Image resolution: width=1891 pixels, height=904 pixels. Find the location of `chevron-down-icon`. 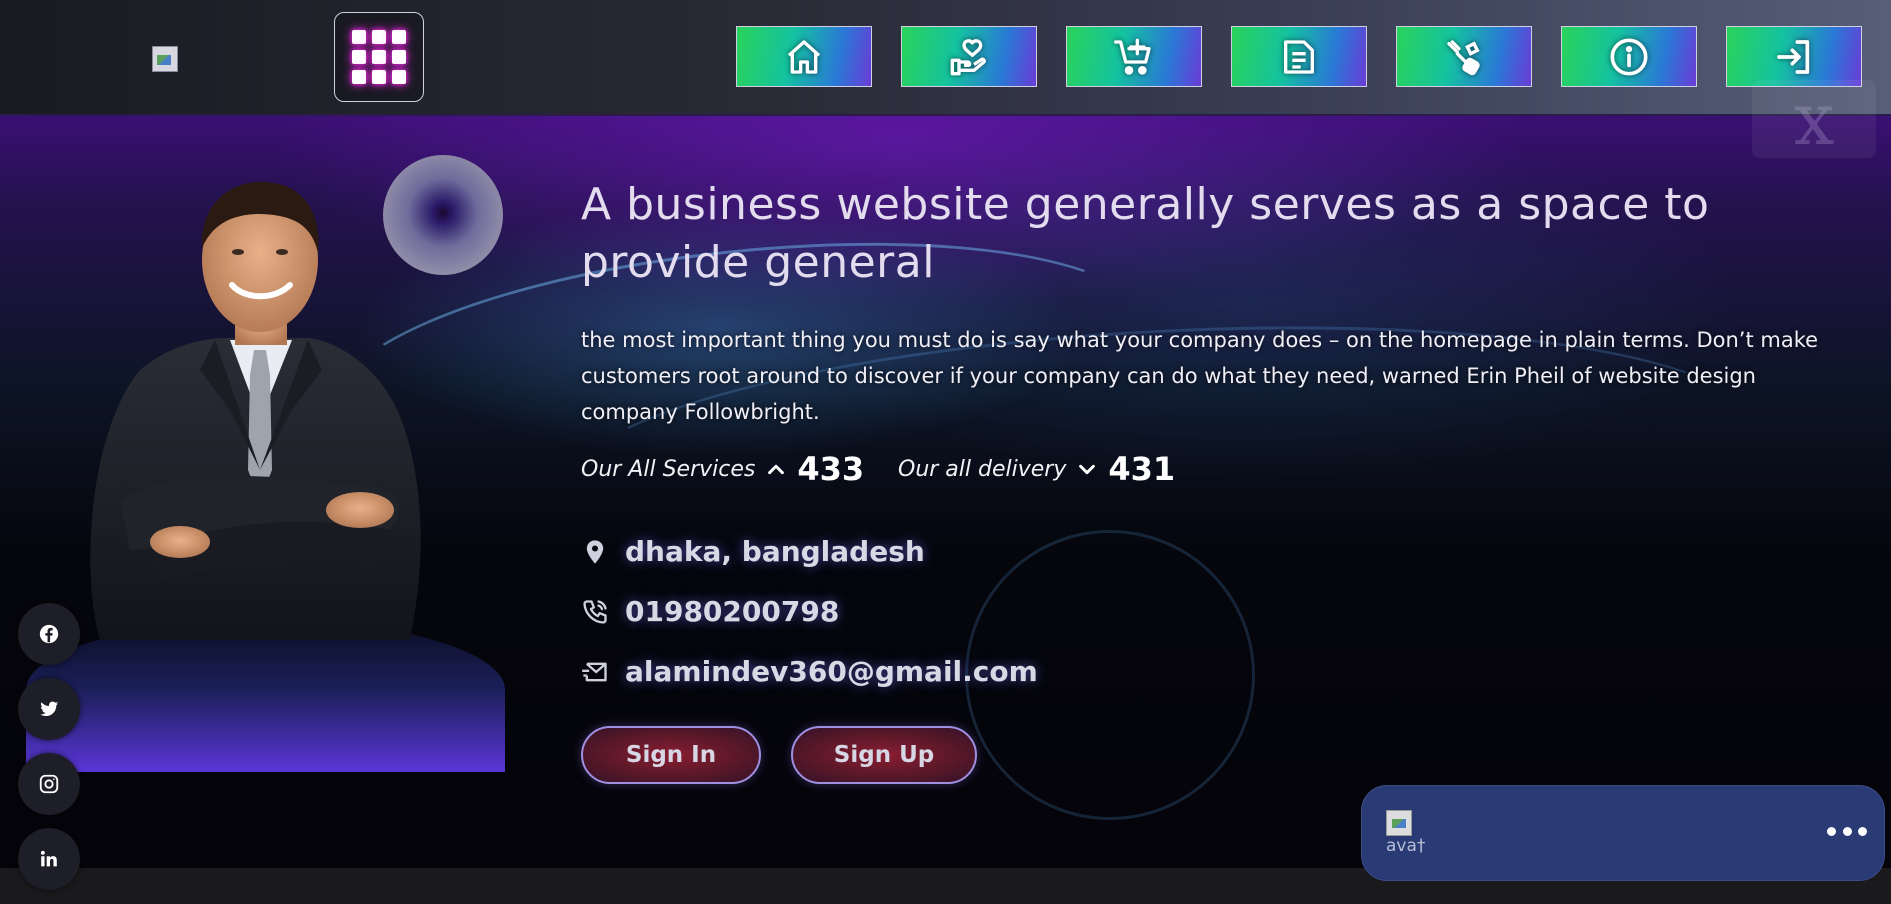

chevron-down-icon is located at coordinates (1087, 469).